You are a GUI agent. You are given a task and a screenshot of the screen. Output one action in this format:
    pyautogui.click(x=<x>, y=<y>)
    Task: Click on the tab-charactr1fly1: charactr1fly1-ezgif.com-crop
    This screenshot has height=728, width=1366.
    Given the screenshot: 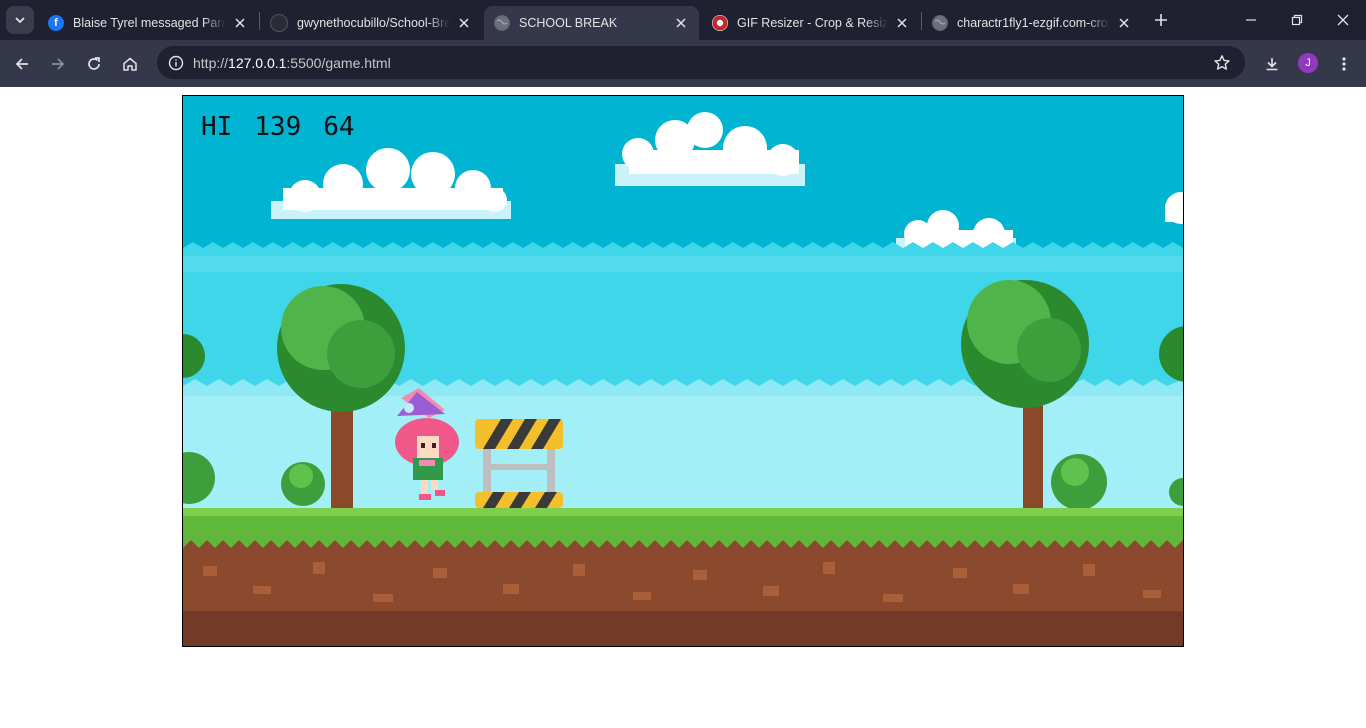 What is the action you would take?
    pyautogui.click(x=1032, y=23)
    